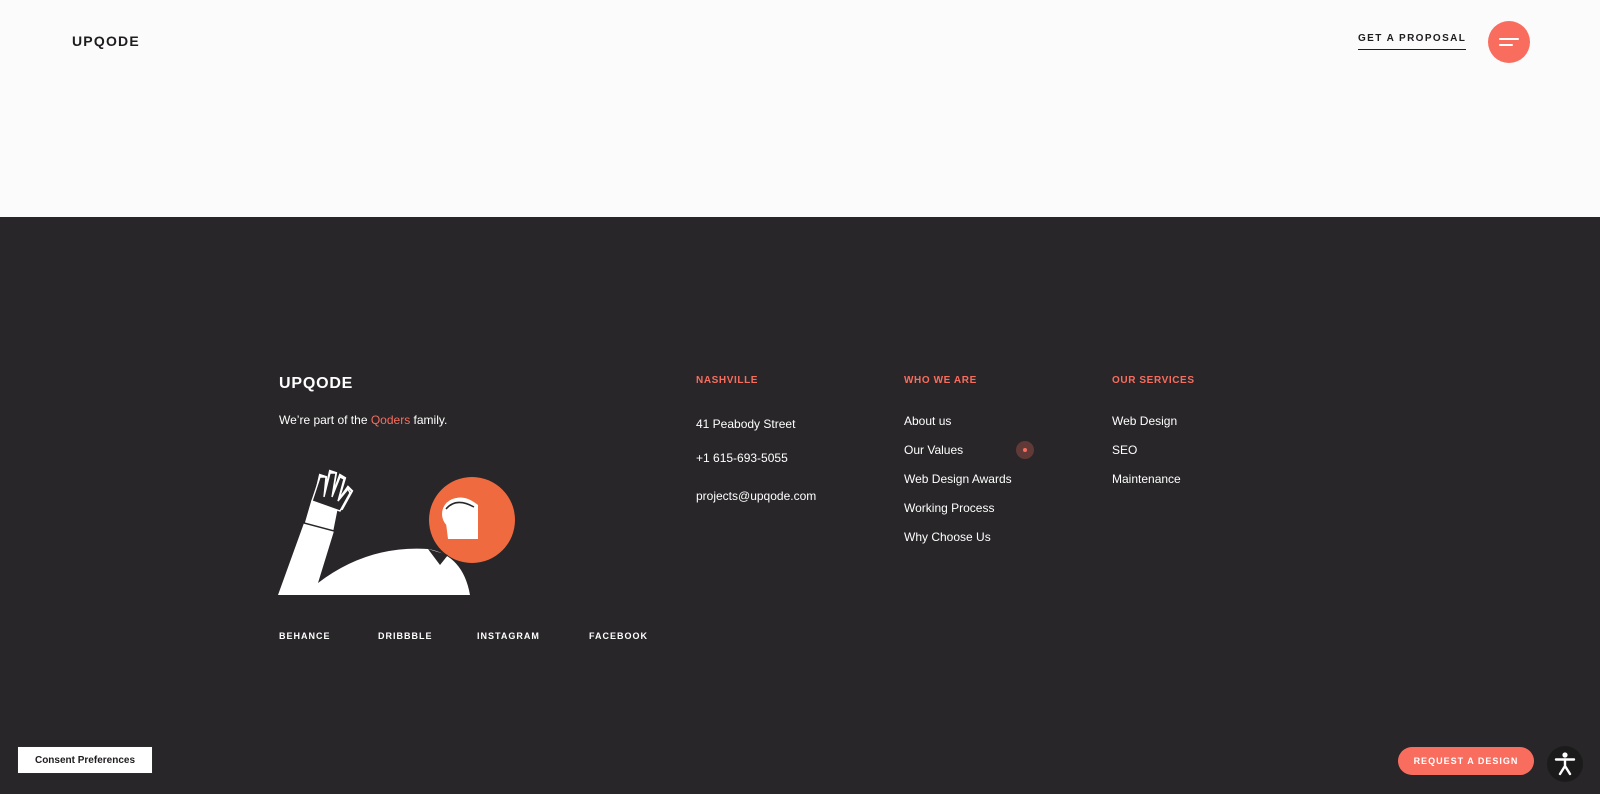 The height and width of the screenshot is (794, 1600). I want to click on footer-logo: UPQODE, so click(316, 384).